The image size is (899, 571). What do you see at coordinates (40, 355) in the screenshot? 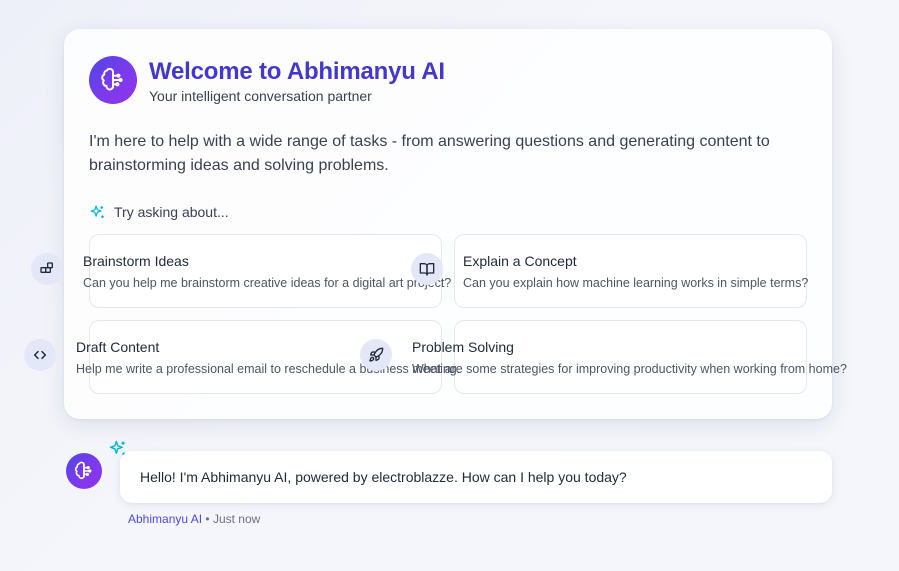
I see `code-icon` at bounding box center [40, 355].